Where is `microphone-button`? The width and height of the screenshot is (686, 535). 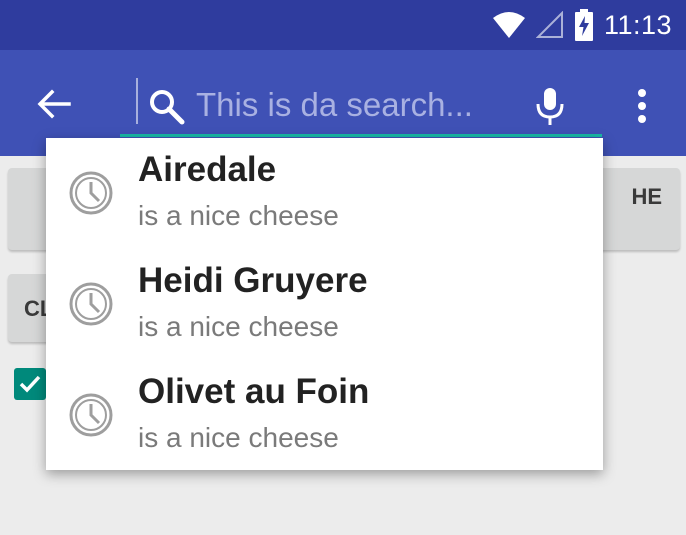
microphone-button is located at coordinates (550, 106).